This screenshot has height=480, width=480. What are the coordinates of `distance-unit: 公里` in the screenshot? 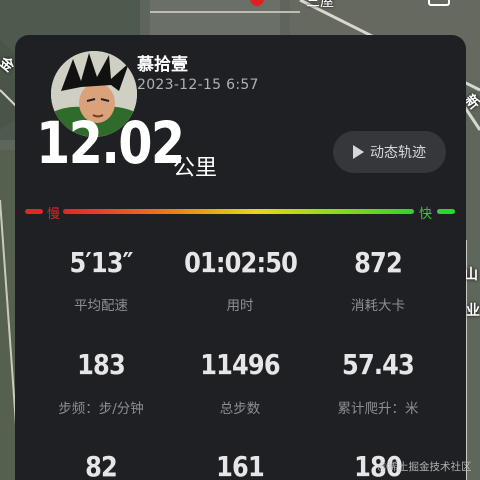 It's located at (195, 168).